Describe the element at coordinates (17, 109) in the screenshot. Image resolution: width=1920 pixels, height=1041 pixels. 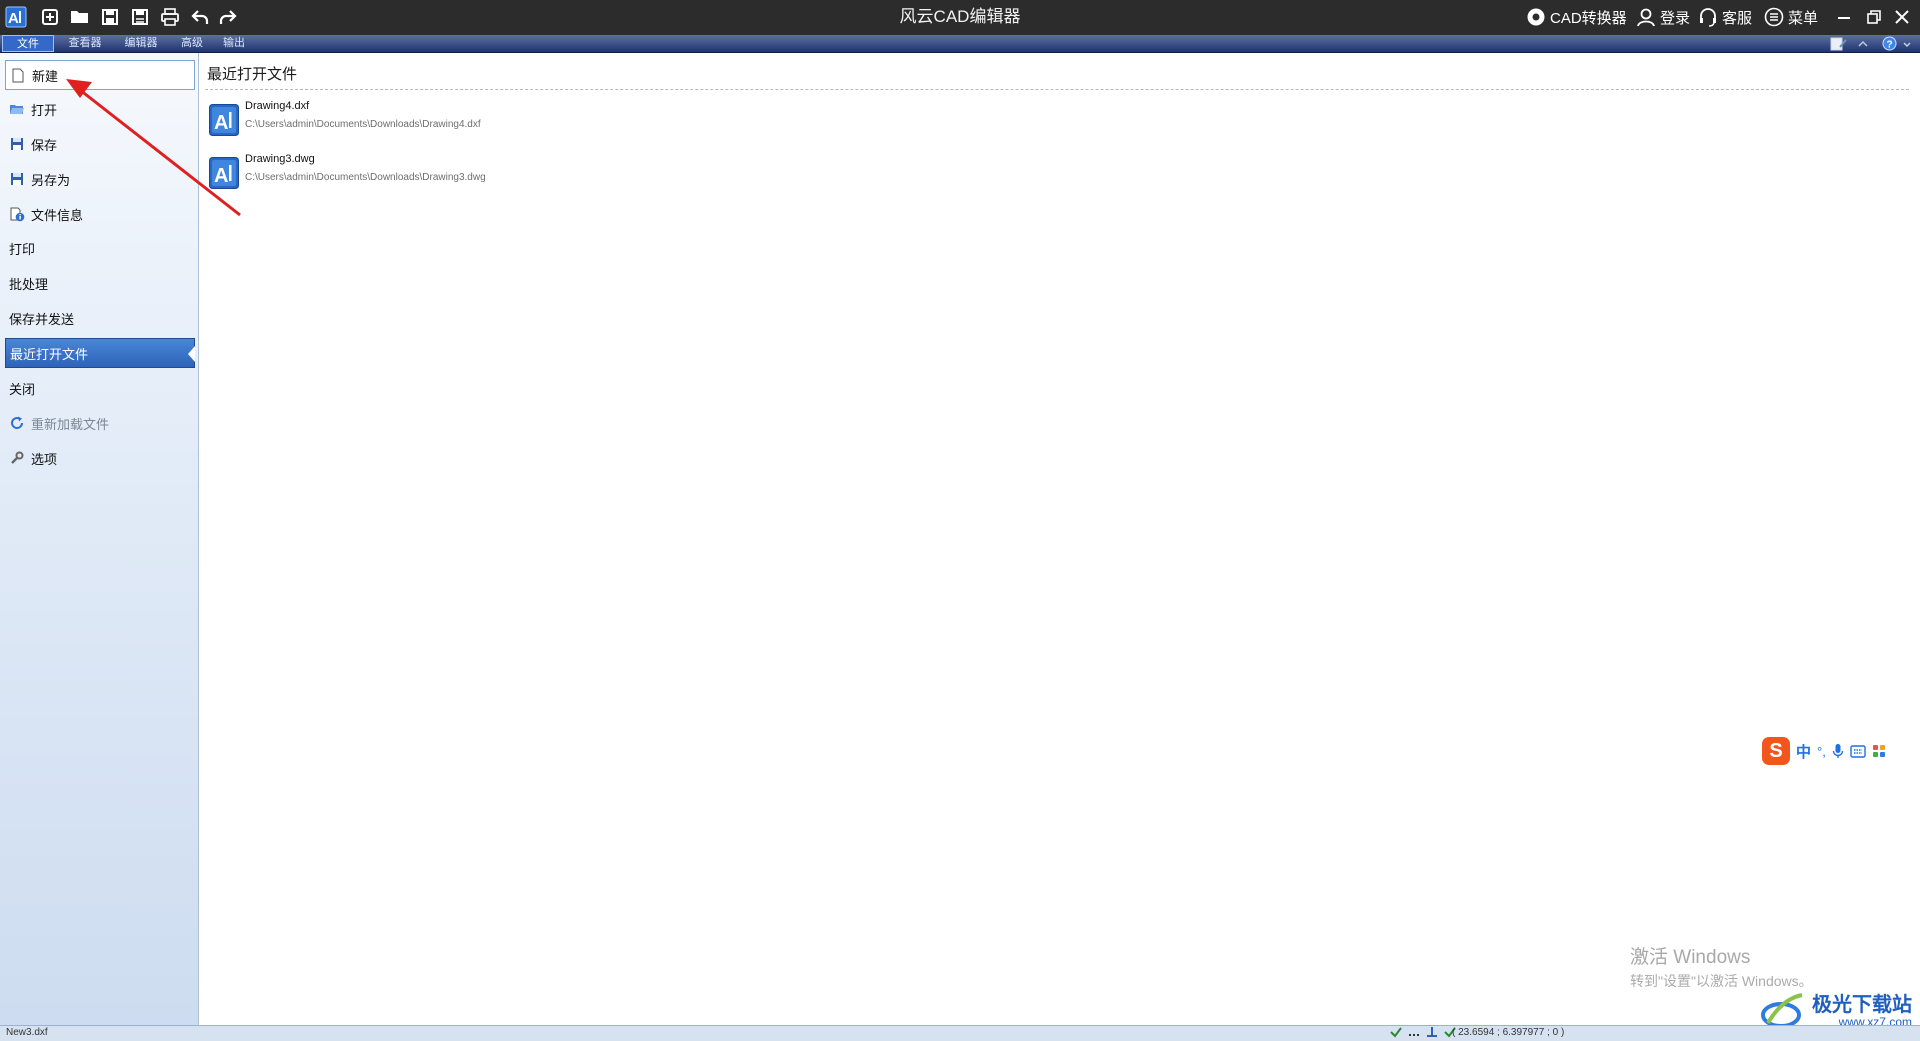
I see `open-icon` at that location.